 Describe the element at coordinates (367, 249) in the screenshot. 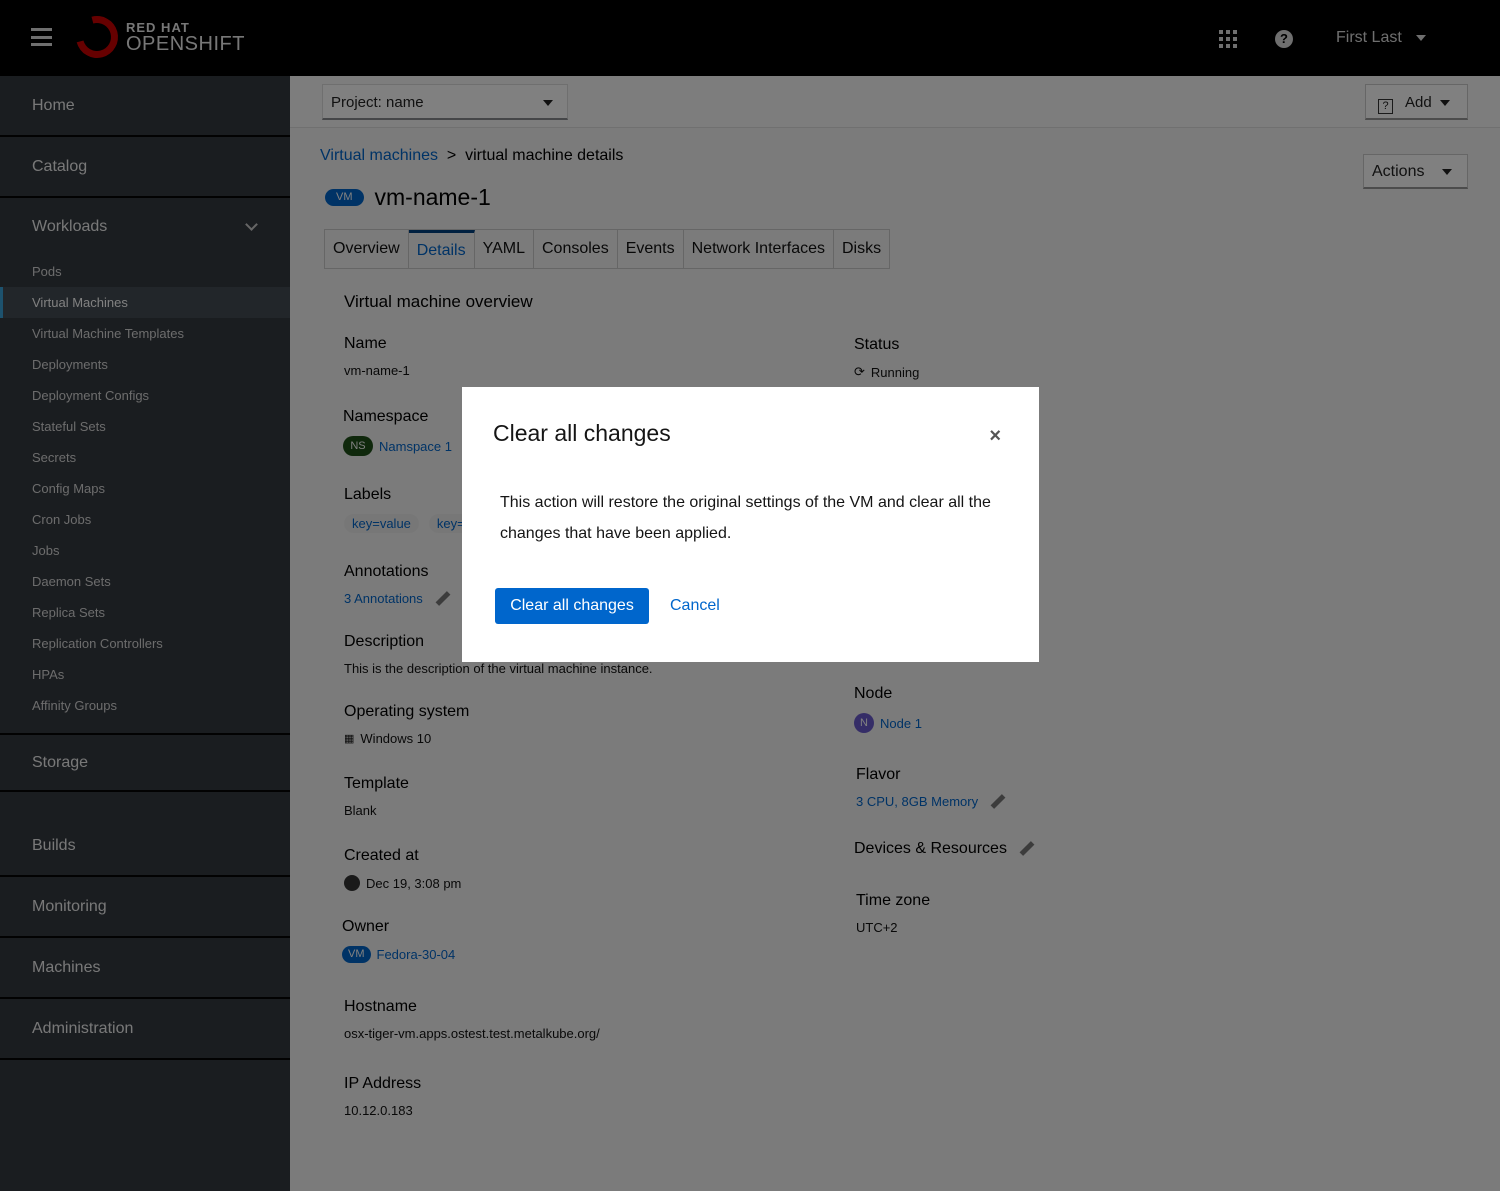

I see `tab-overview: Overview` at that location.